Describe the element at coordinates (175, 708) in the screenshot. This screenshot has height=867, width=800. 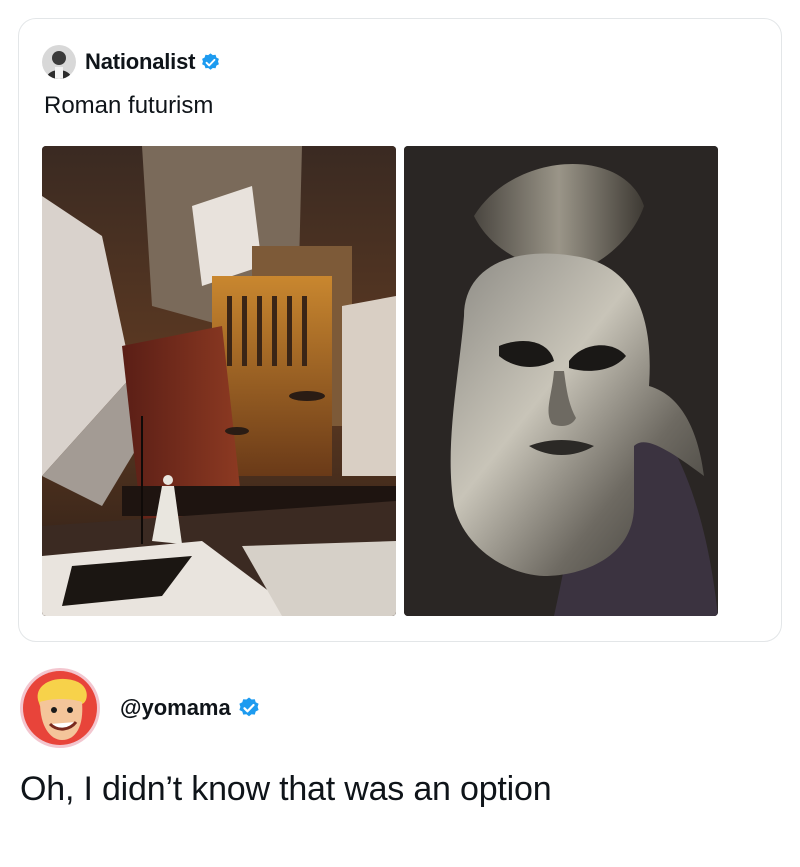
I see `reply-handle: @yomama` at that location.